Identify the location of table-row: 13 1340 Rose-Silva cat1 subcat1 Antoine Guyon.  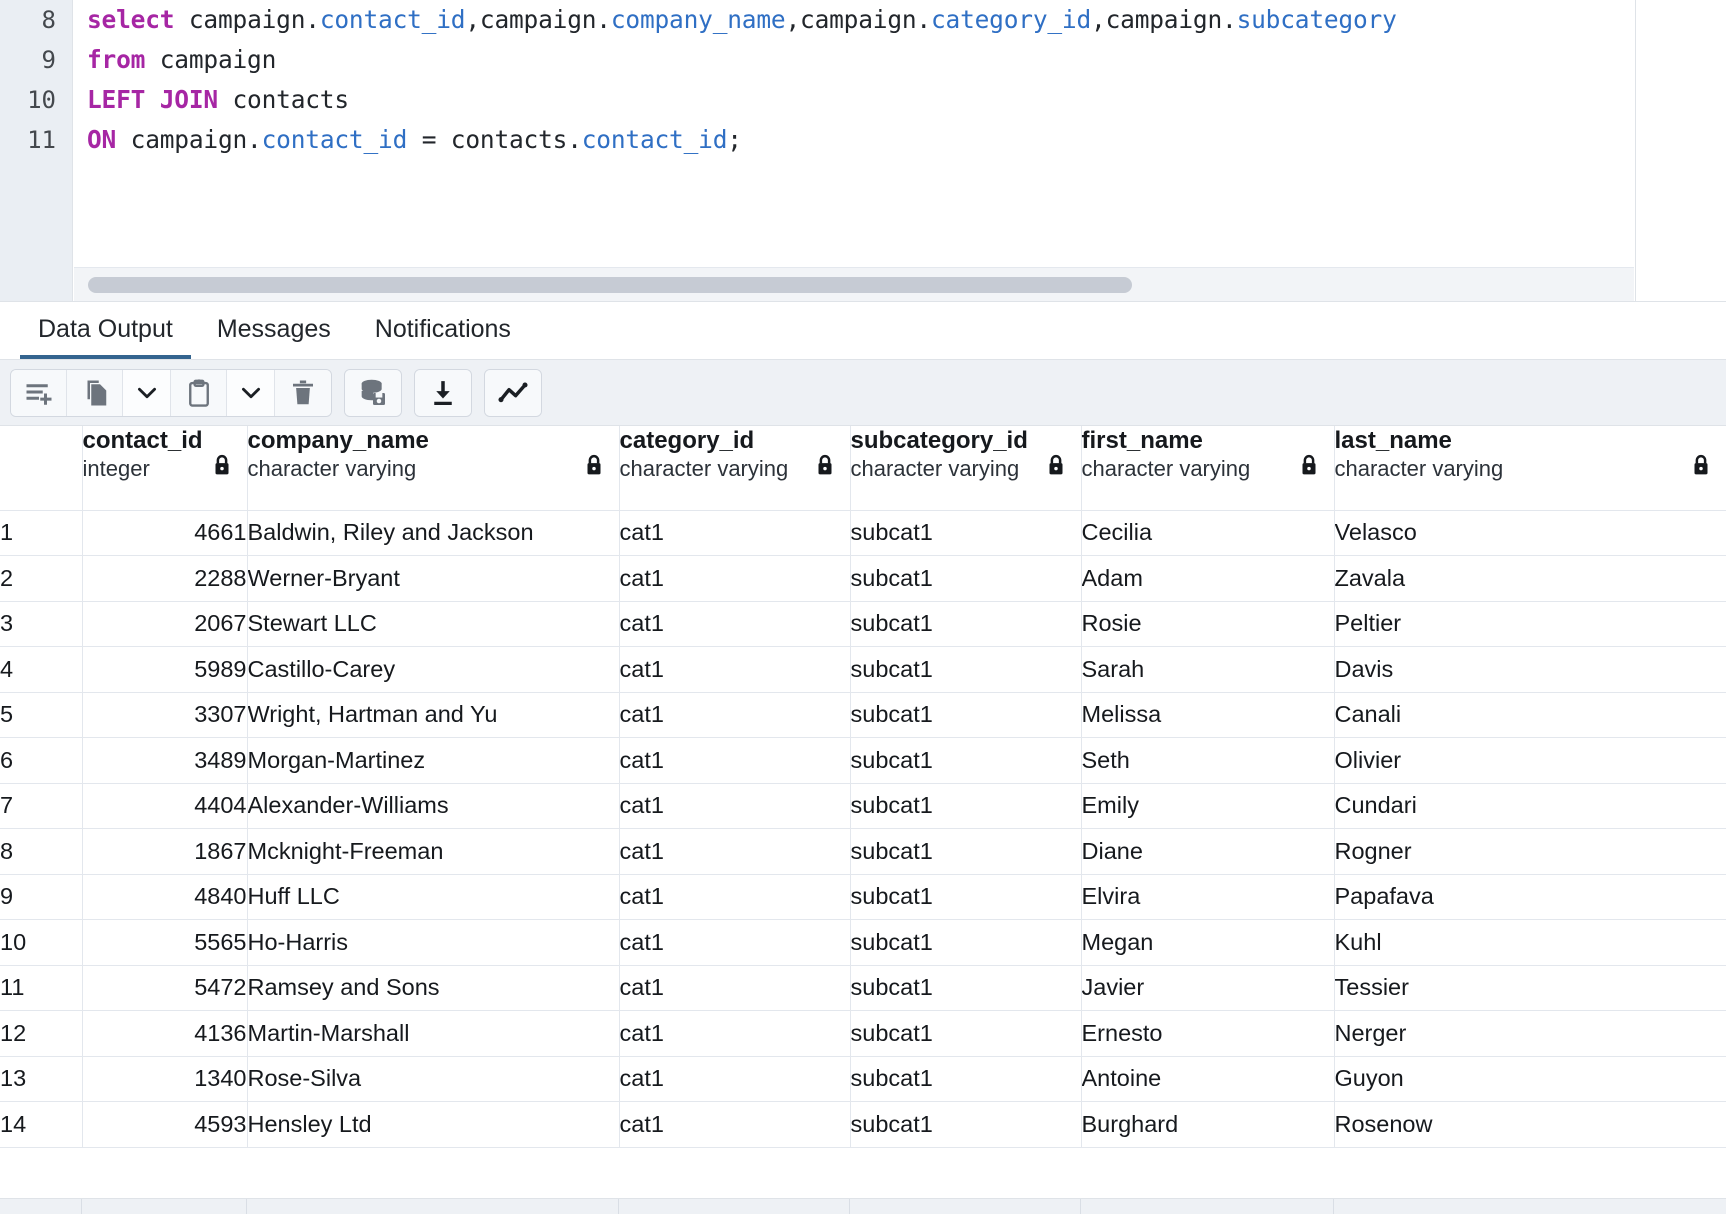
(863, 1079).